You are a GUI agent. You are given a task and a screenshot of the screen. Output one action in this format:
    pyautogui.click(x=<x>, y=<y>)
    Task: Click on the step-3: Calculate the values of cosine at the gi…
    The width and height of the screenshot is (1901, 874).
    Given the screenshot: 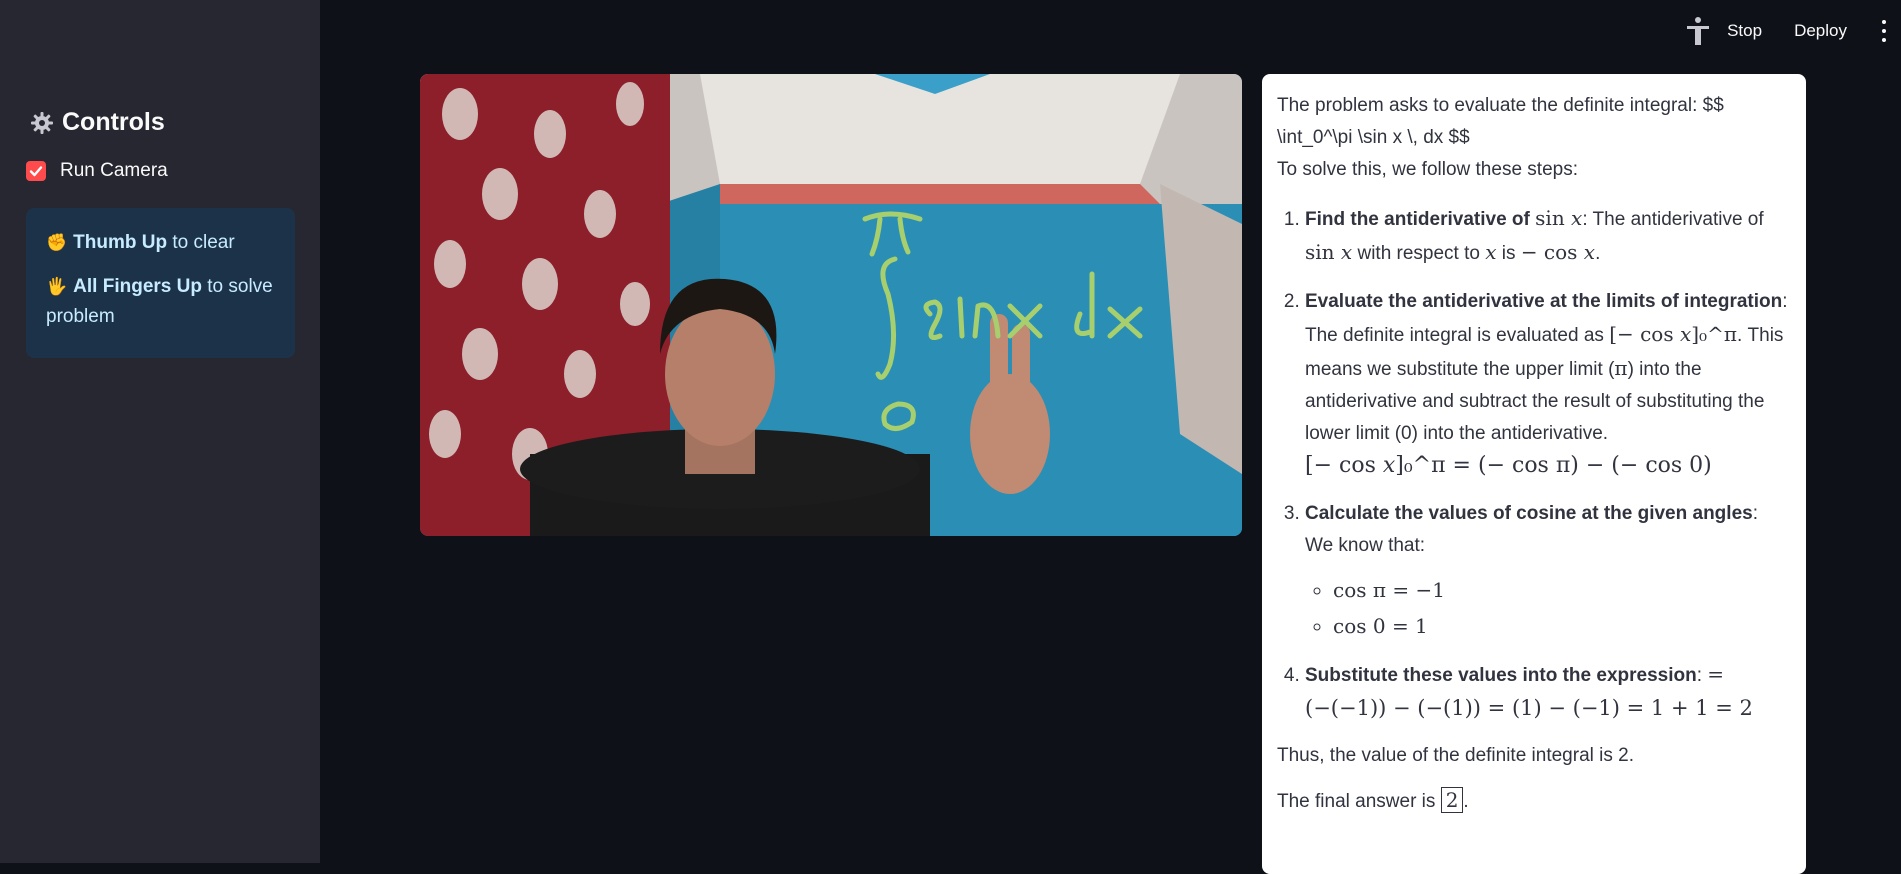 What is the action you would take?
    pyautogui.click(x=1547, y=570)
    